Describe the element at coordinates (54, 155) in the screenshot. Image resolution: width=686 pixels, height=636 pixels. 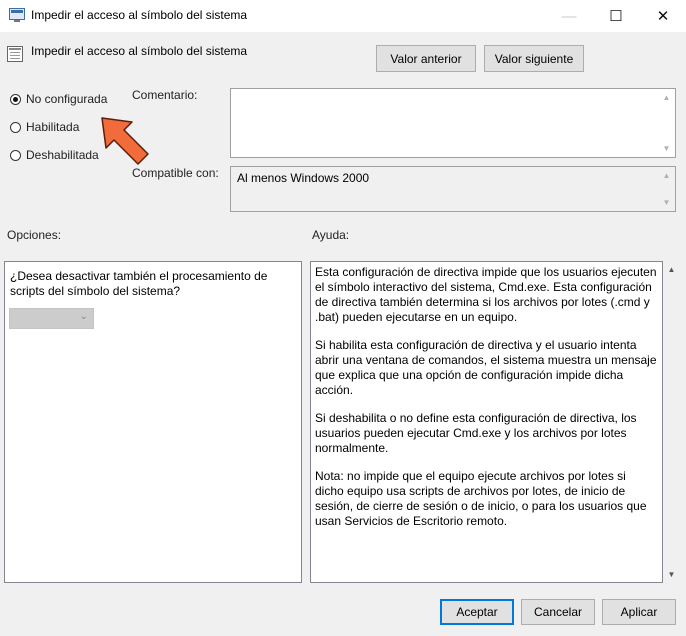
I see `radio-disabled: Deshabilitada` at that location.